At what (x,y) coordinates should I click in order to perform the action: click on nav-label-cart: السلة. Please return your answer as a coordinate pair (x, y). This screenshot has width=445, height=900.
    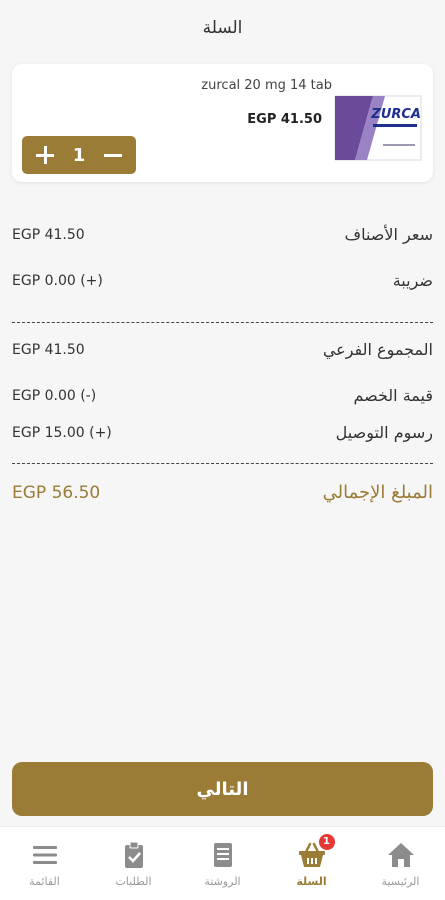
    Looking at the image, I should click on (311, 881).